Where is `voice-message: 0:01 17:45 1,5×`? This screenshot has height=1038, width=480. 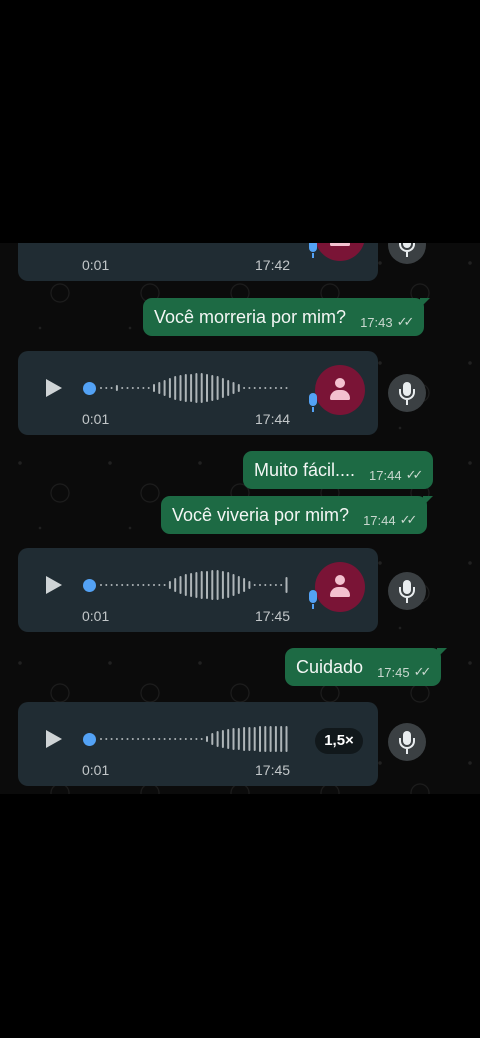
voice-message: 0:01 17:45 1,5× is located at coordinates (198, 744).